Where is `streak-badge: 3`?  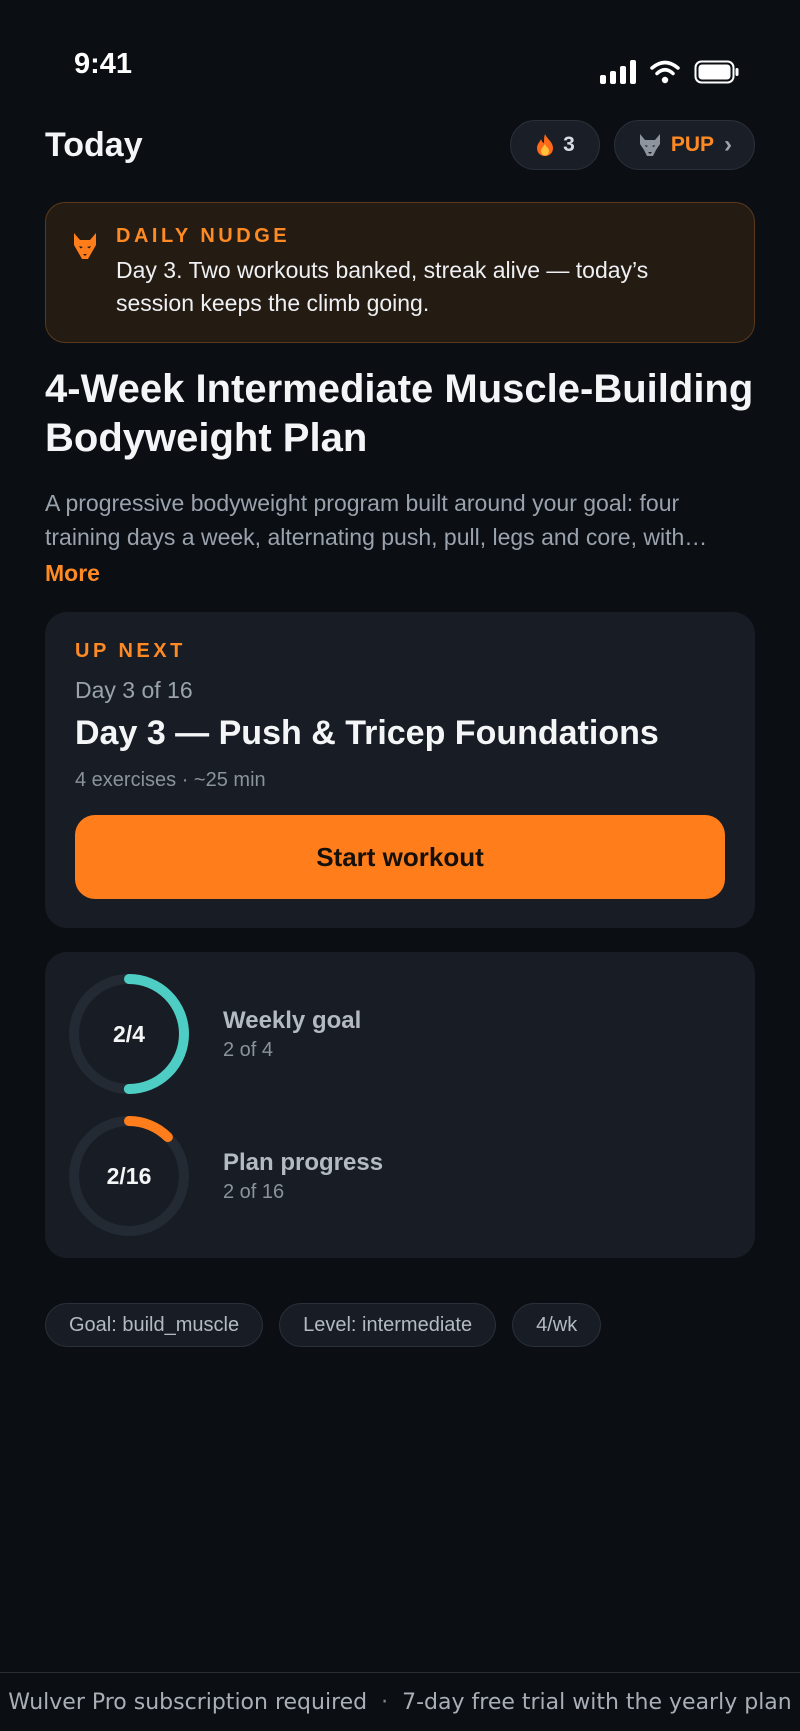
streak-badge: 3 is located at coordinates (555, 145).